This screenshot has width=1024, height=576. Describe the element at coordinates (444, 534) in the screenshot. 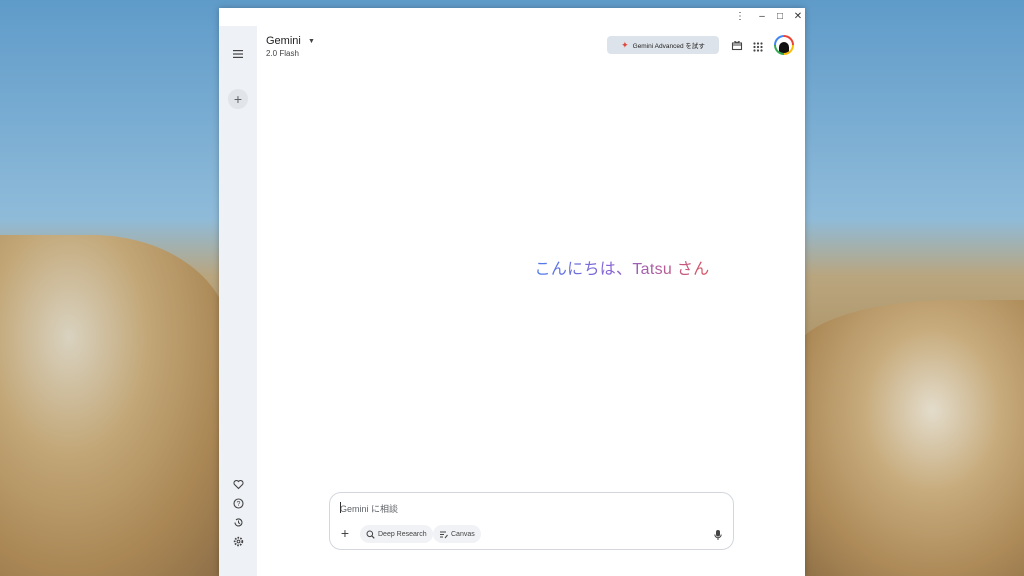

I see `canvas-icon` at that location.